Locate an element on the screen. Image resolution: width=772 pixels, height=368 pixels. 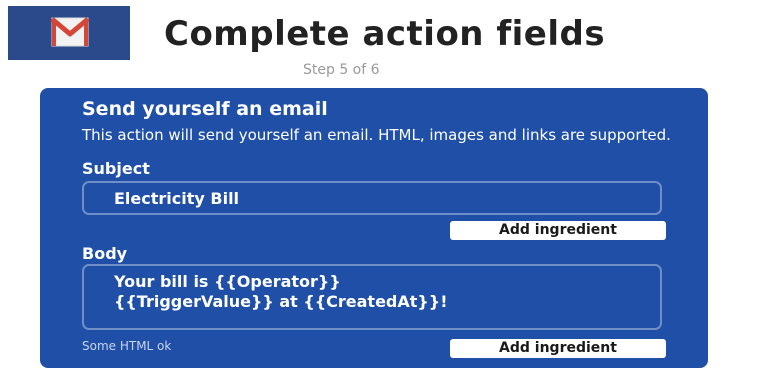
body-helper-text: Some HTML ok is located at coordinates (127, 346).